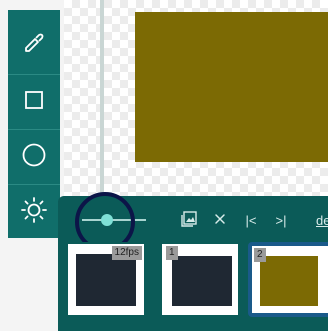 The height and width of the screenshot is (331, 328). I want to click on tool-palette, so click(34, 124).